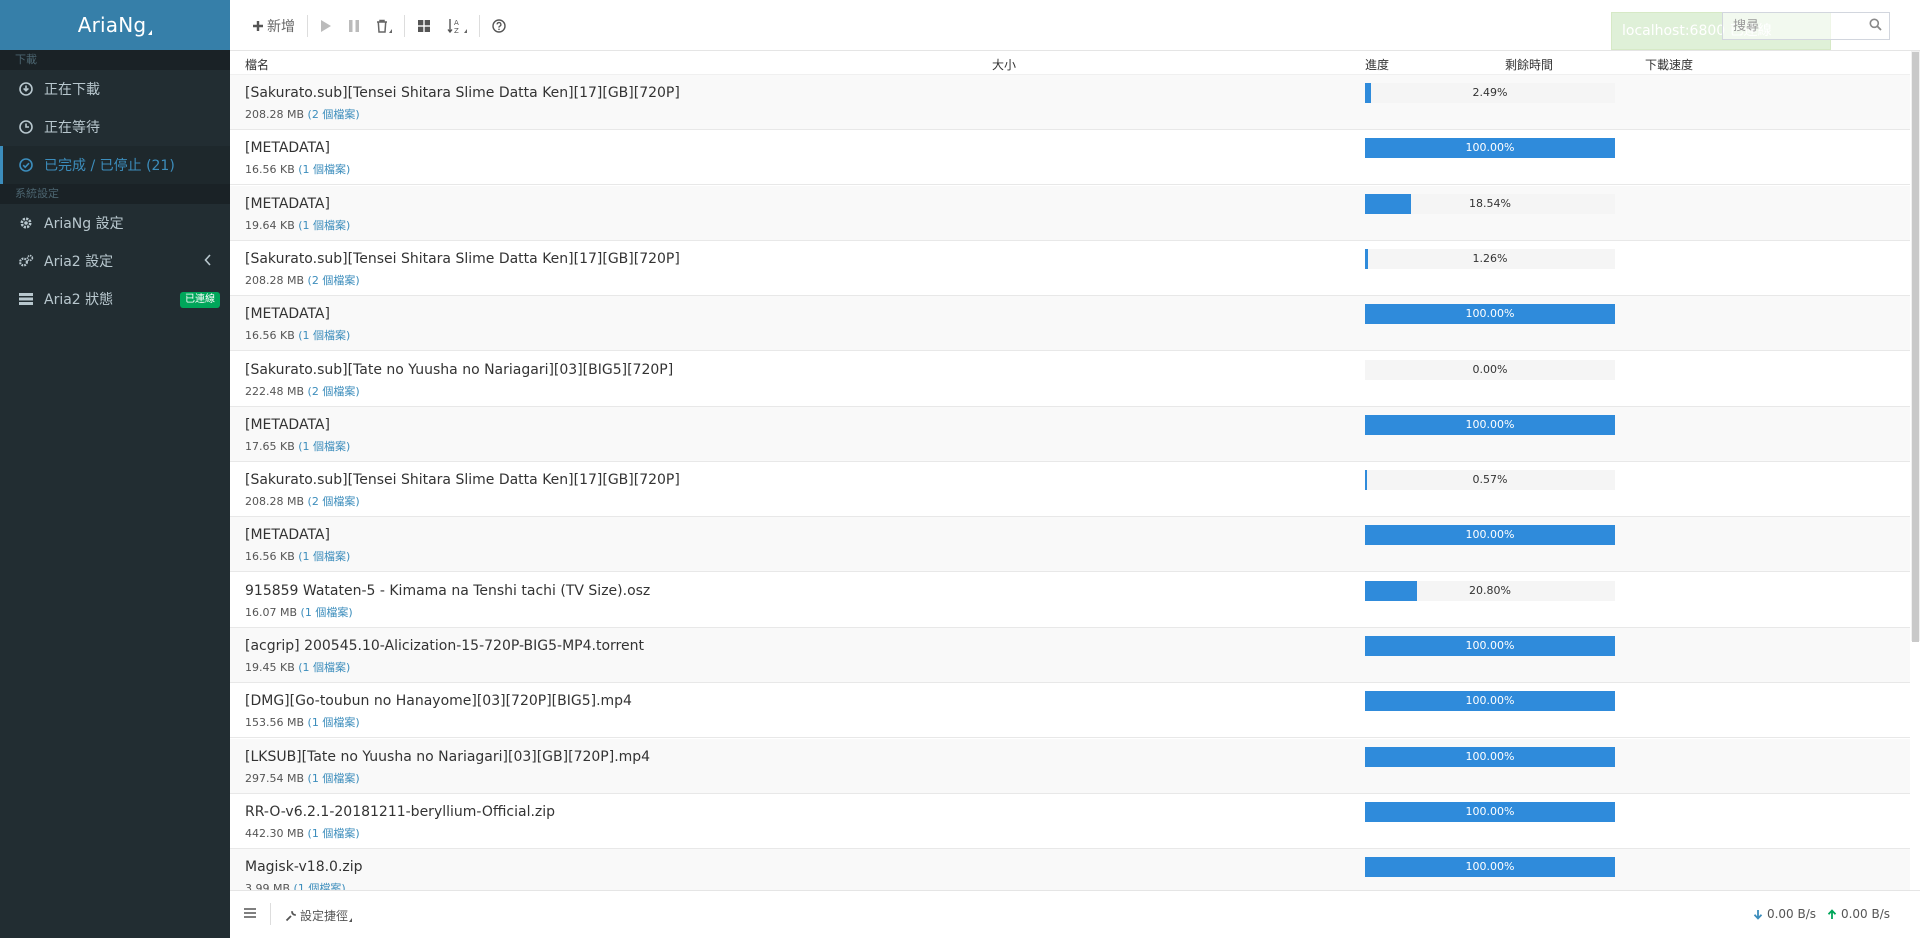 The width and height of the screenshot is (1920, 938). I want to click on sort-button: AZ, so click(457, 26).